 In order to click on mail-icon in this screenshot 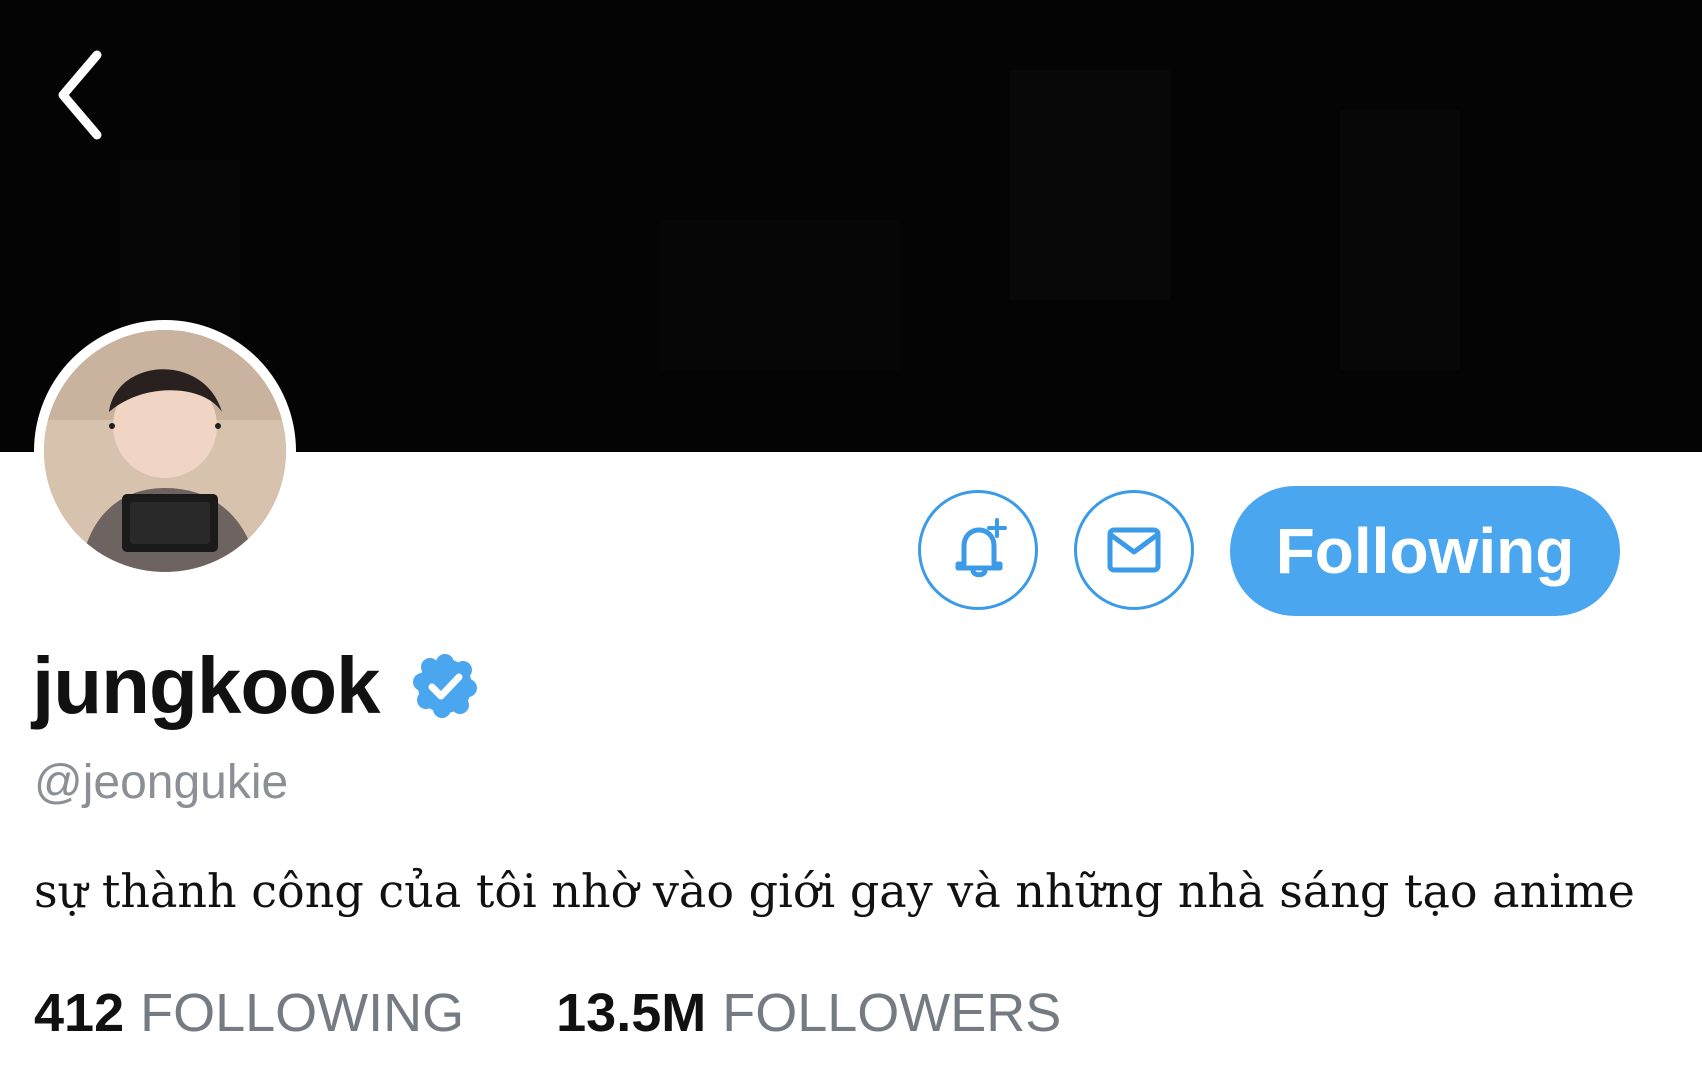, I will do `click(1134, 550)`.